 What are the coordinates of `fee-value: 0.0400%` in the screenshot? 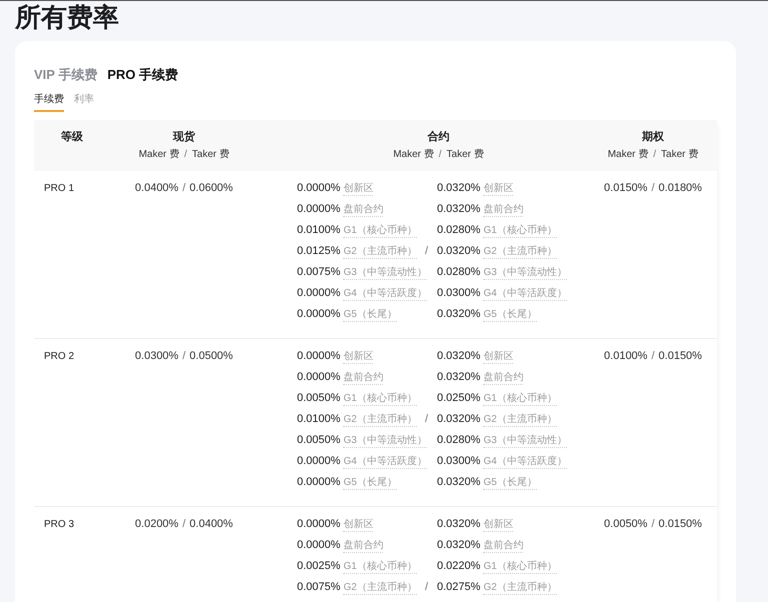 It's located at (211, 524).